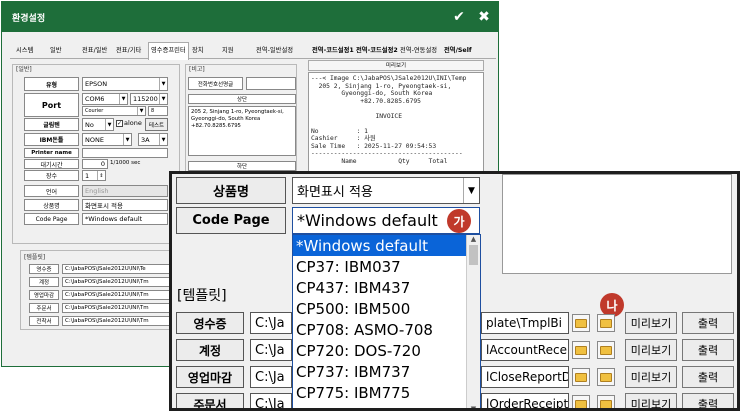 This screenshot has height=411, width=740. Describe the element at coordinates (117, 282) in the screenshot. I see `template-small-path-1: C:\JabaPOS\JSale2012U\INI\Tm` at that location.